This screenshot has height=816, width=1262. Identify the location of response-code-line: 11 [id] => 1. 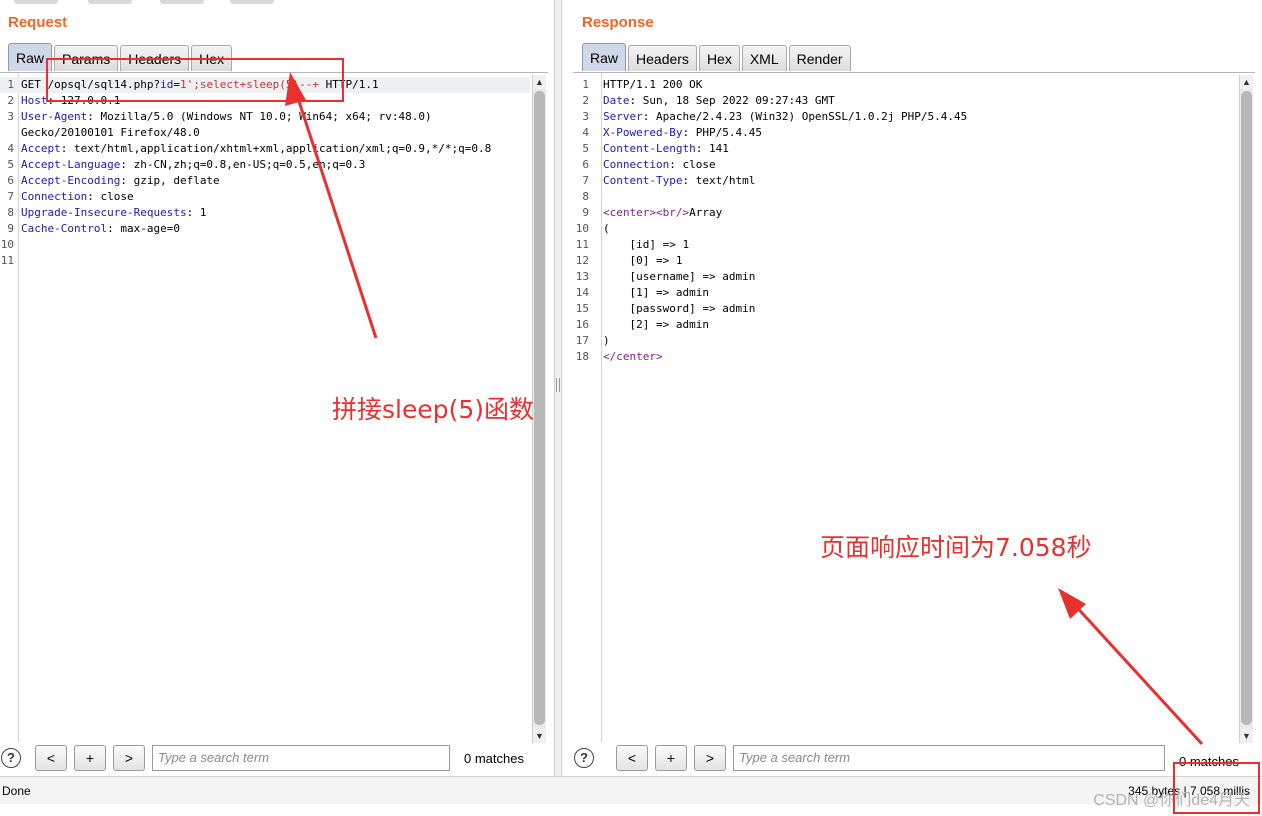
(903, 245).